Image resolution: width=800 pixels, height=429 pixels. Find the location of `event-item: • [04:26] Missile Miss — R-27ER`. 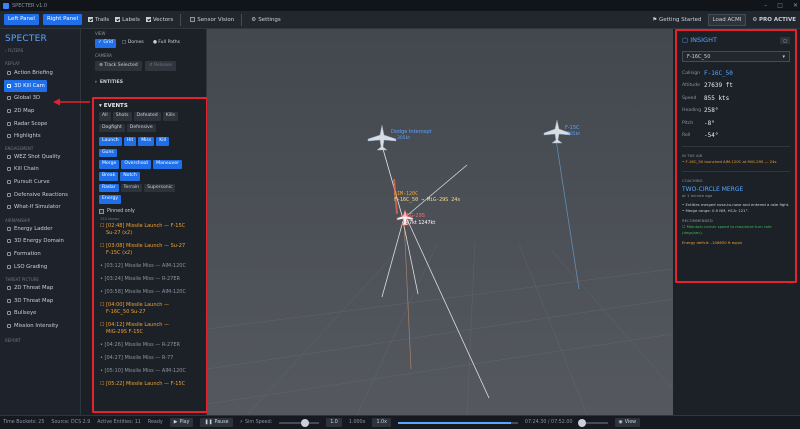

event-item: • [04:26] Missile Miss — R-27ER is located at coordinates (150, 345).